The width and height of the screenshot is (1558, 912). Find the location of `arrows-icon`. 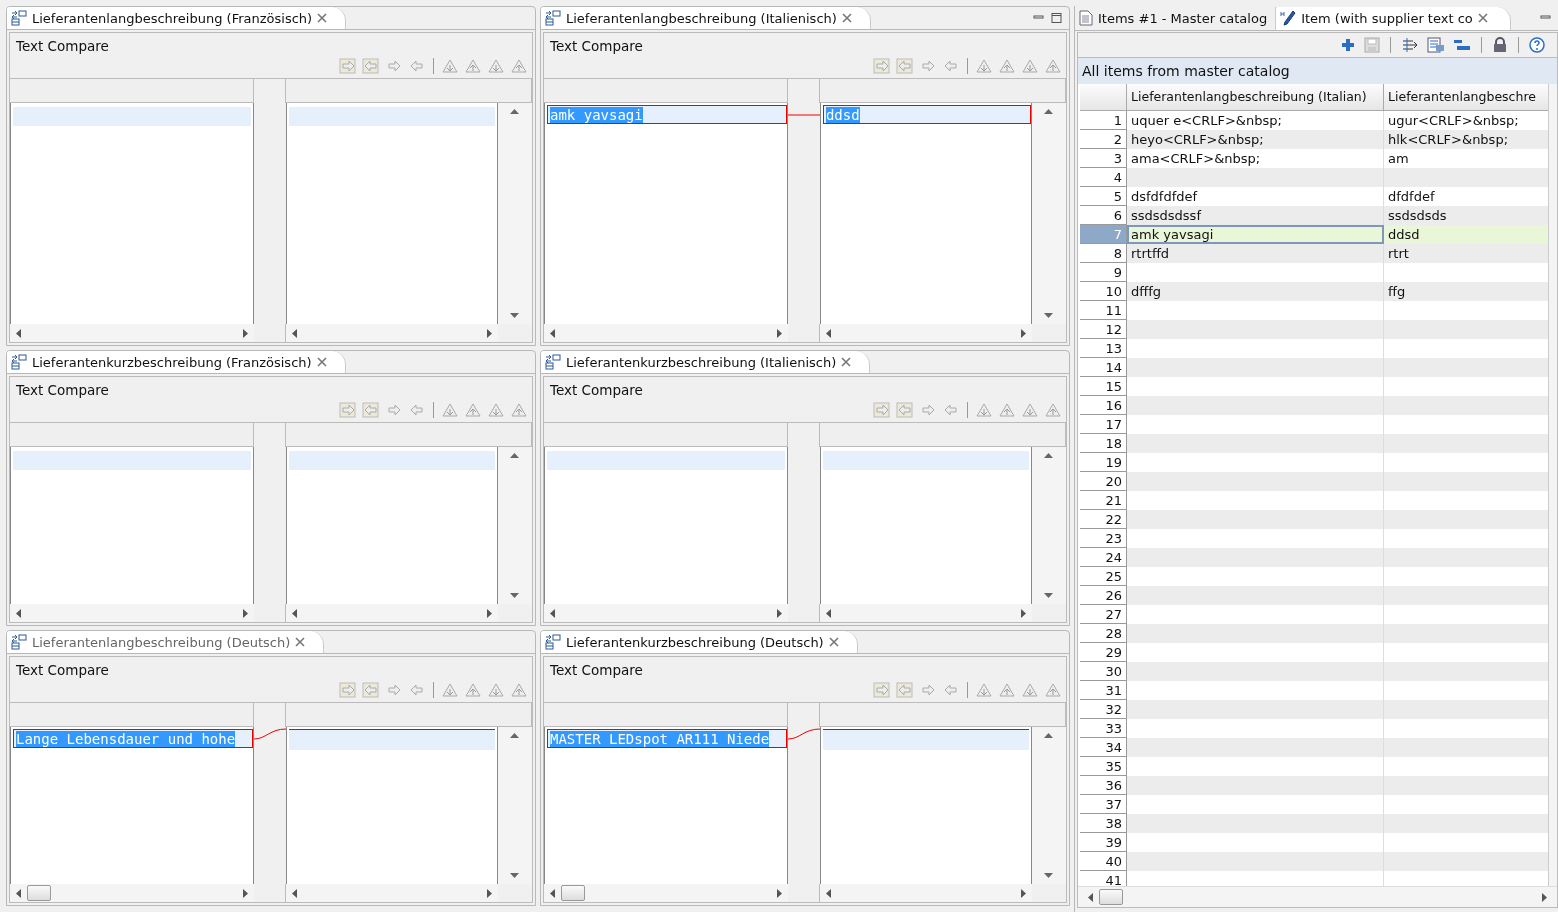

arrows-icon is located at coordinates (1410, 45).